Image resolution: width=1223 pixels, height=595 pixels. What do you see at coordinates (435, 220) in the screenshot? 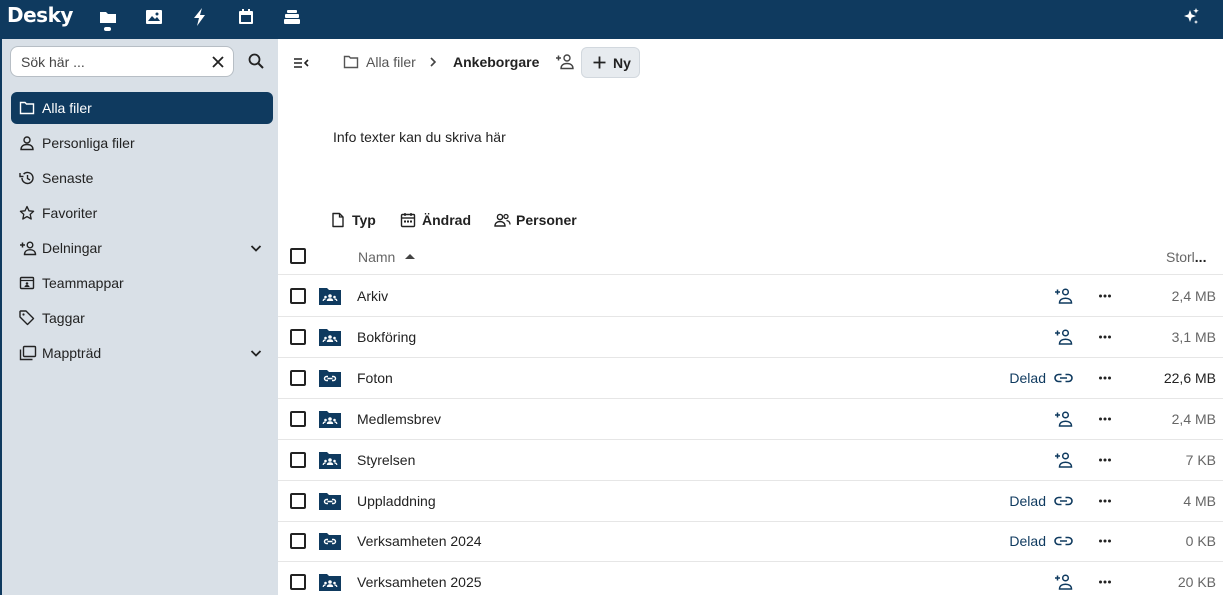
I see `filter-modified-button: Ändrad` at bounding box center [435, 220].